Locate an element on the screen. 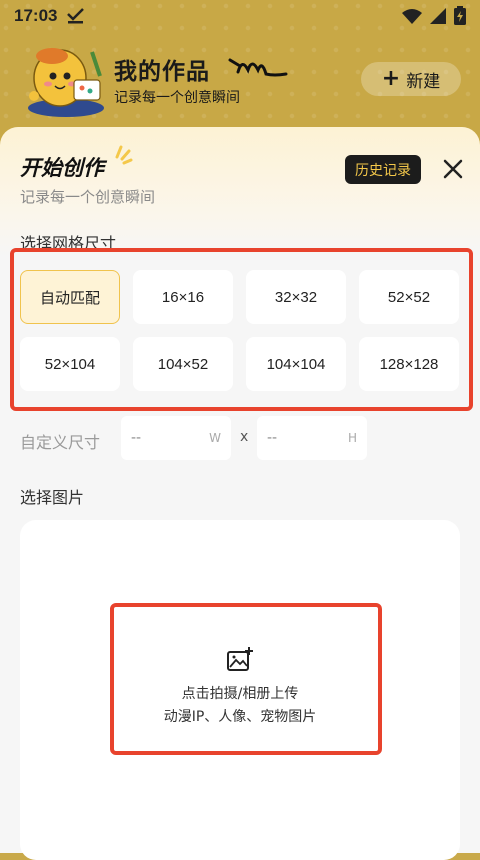 The width and height of the screenshot is (480, 860). status-time: 17:03 is located at coordinates (36, 15).